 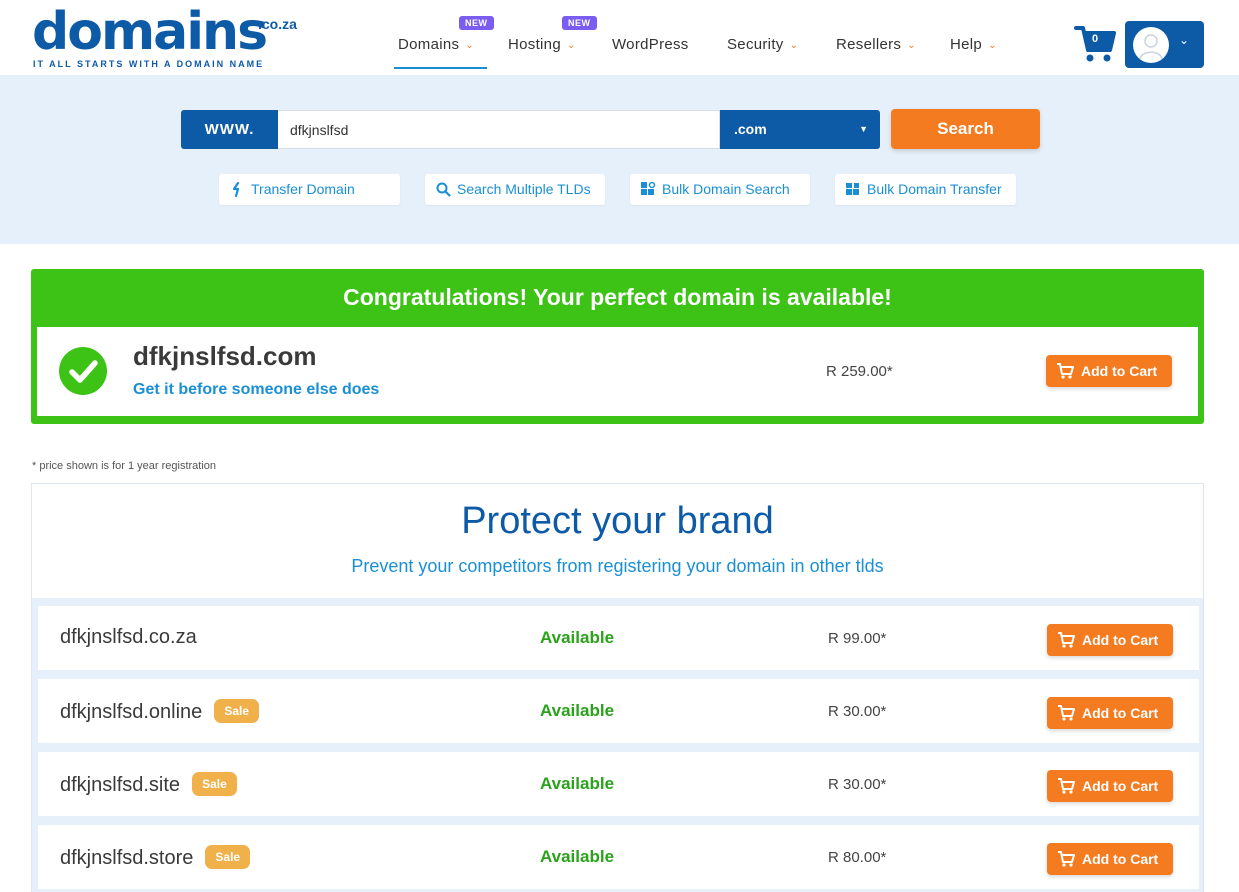 I want to click on nav-item-label: Hosting, so click(x=534, y=44).